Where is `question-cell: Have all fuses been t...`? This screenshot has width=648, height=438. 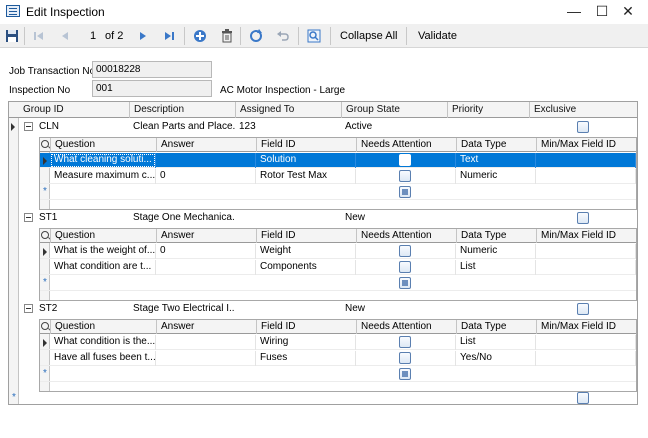 question-cell: Have all fuses been t... is located at coordinates (103, 358).